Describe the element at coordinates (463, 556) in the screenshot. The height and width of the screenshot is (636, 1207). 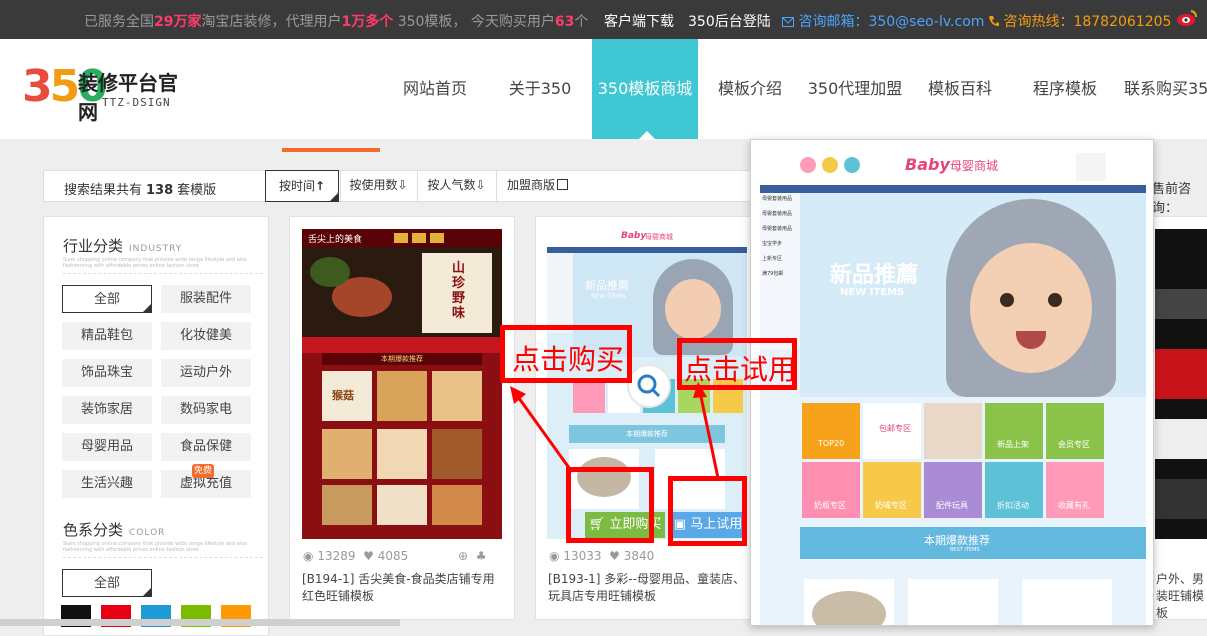
I see `weibo-share-icon: ⊕` at that location.